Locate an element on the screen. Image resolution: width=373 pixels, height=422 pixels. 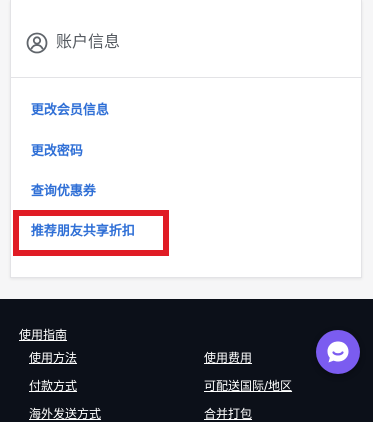
payment-methods-link: 付款方式 is located at coordinates (53, 386).